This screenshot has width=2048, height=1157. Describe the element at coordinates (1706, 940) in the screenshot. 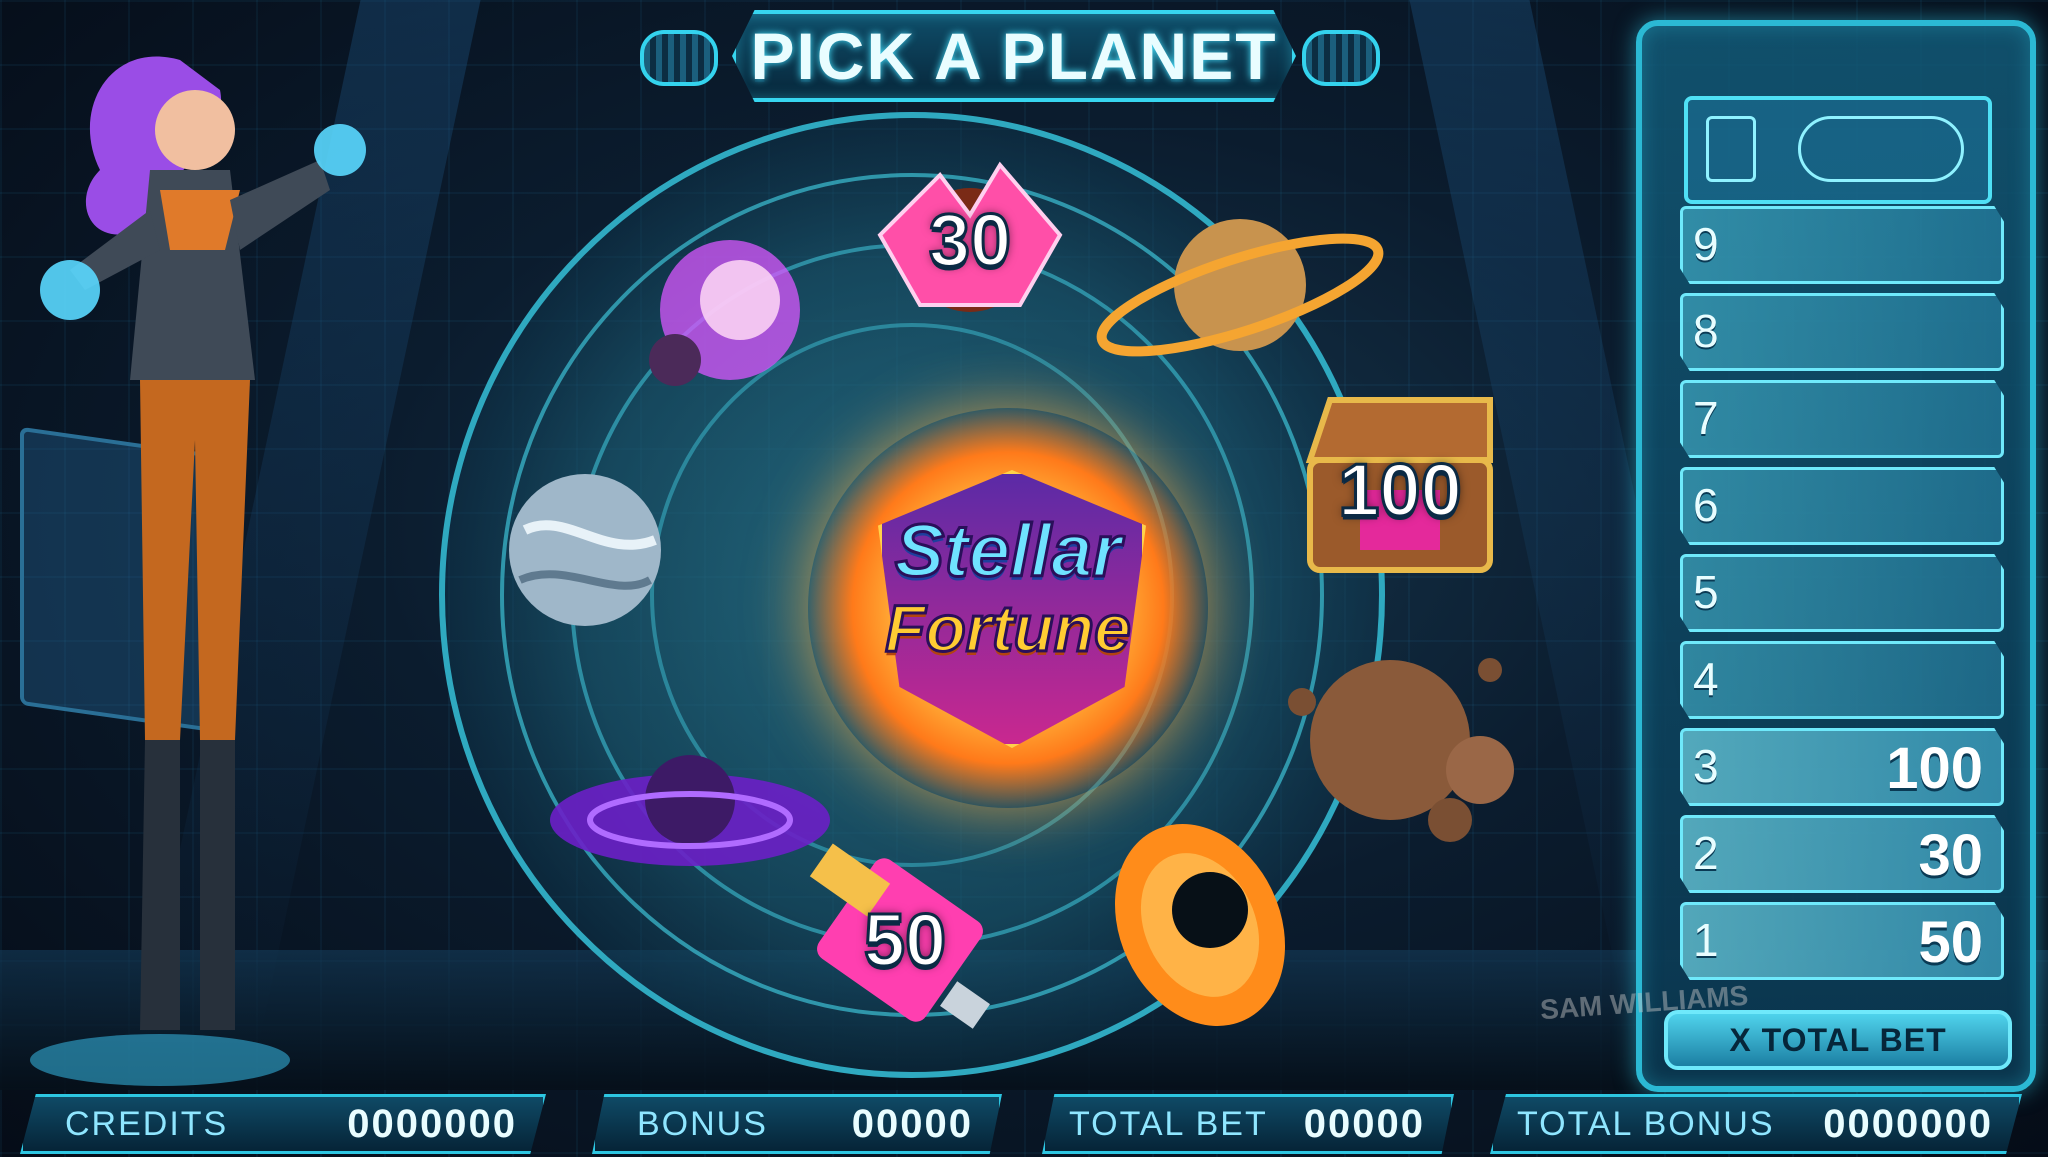

I see `rung-level: 1` at that location.